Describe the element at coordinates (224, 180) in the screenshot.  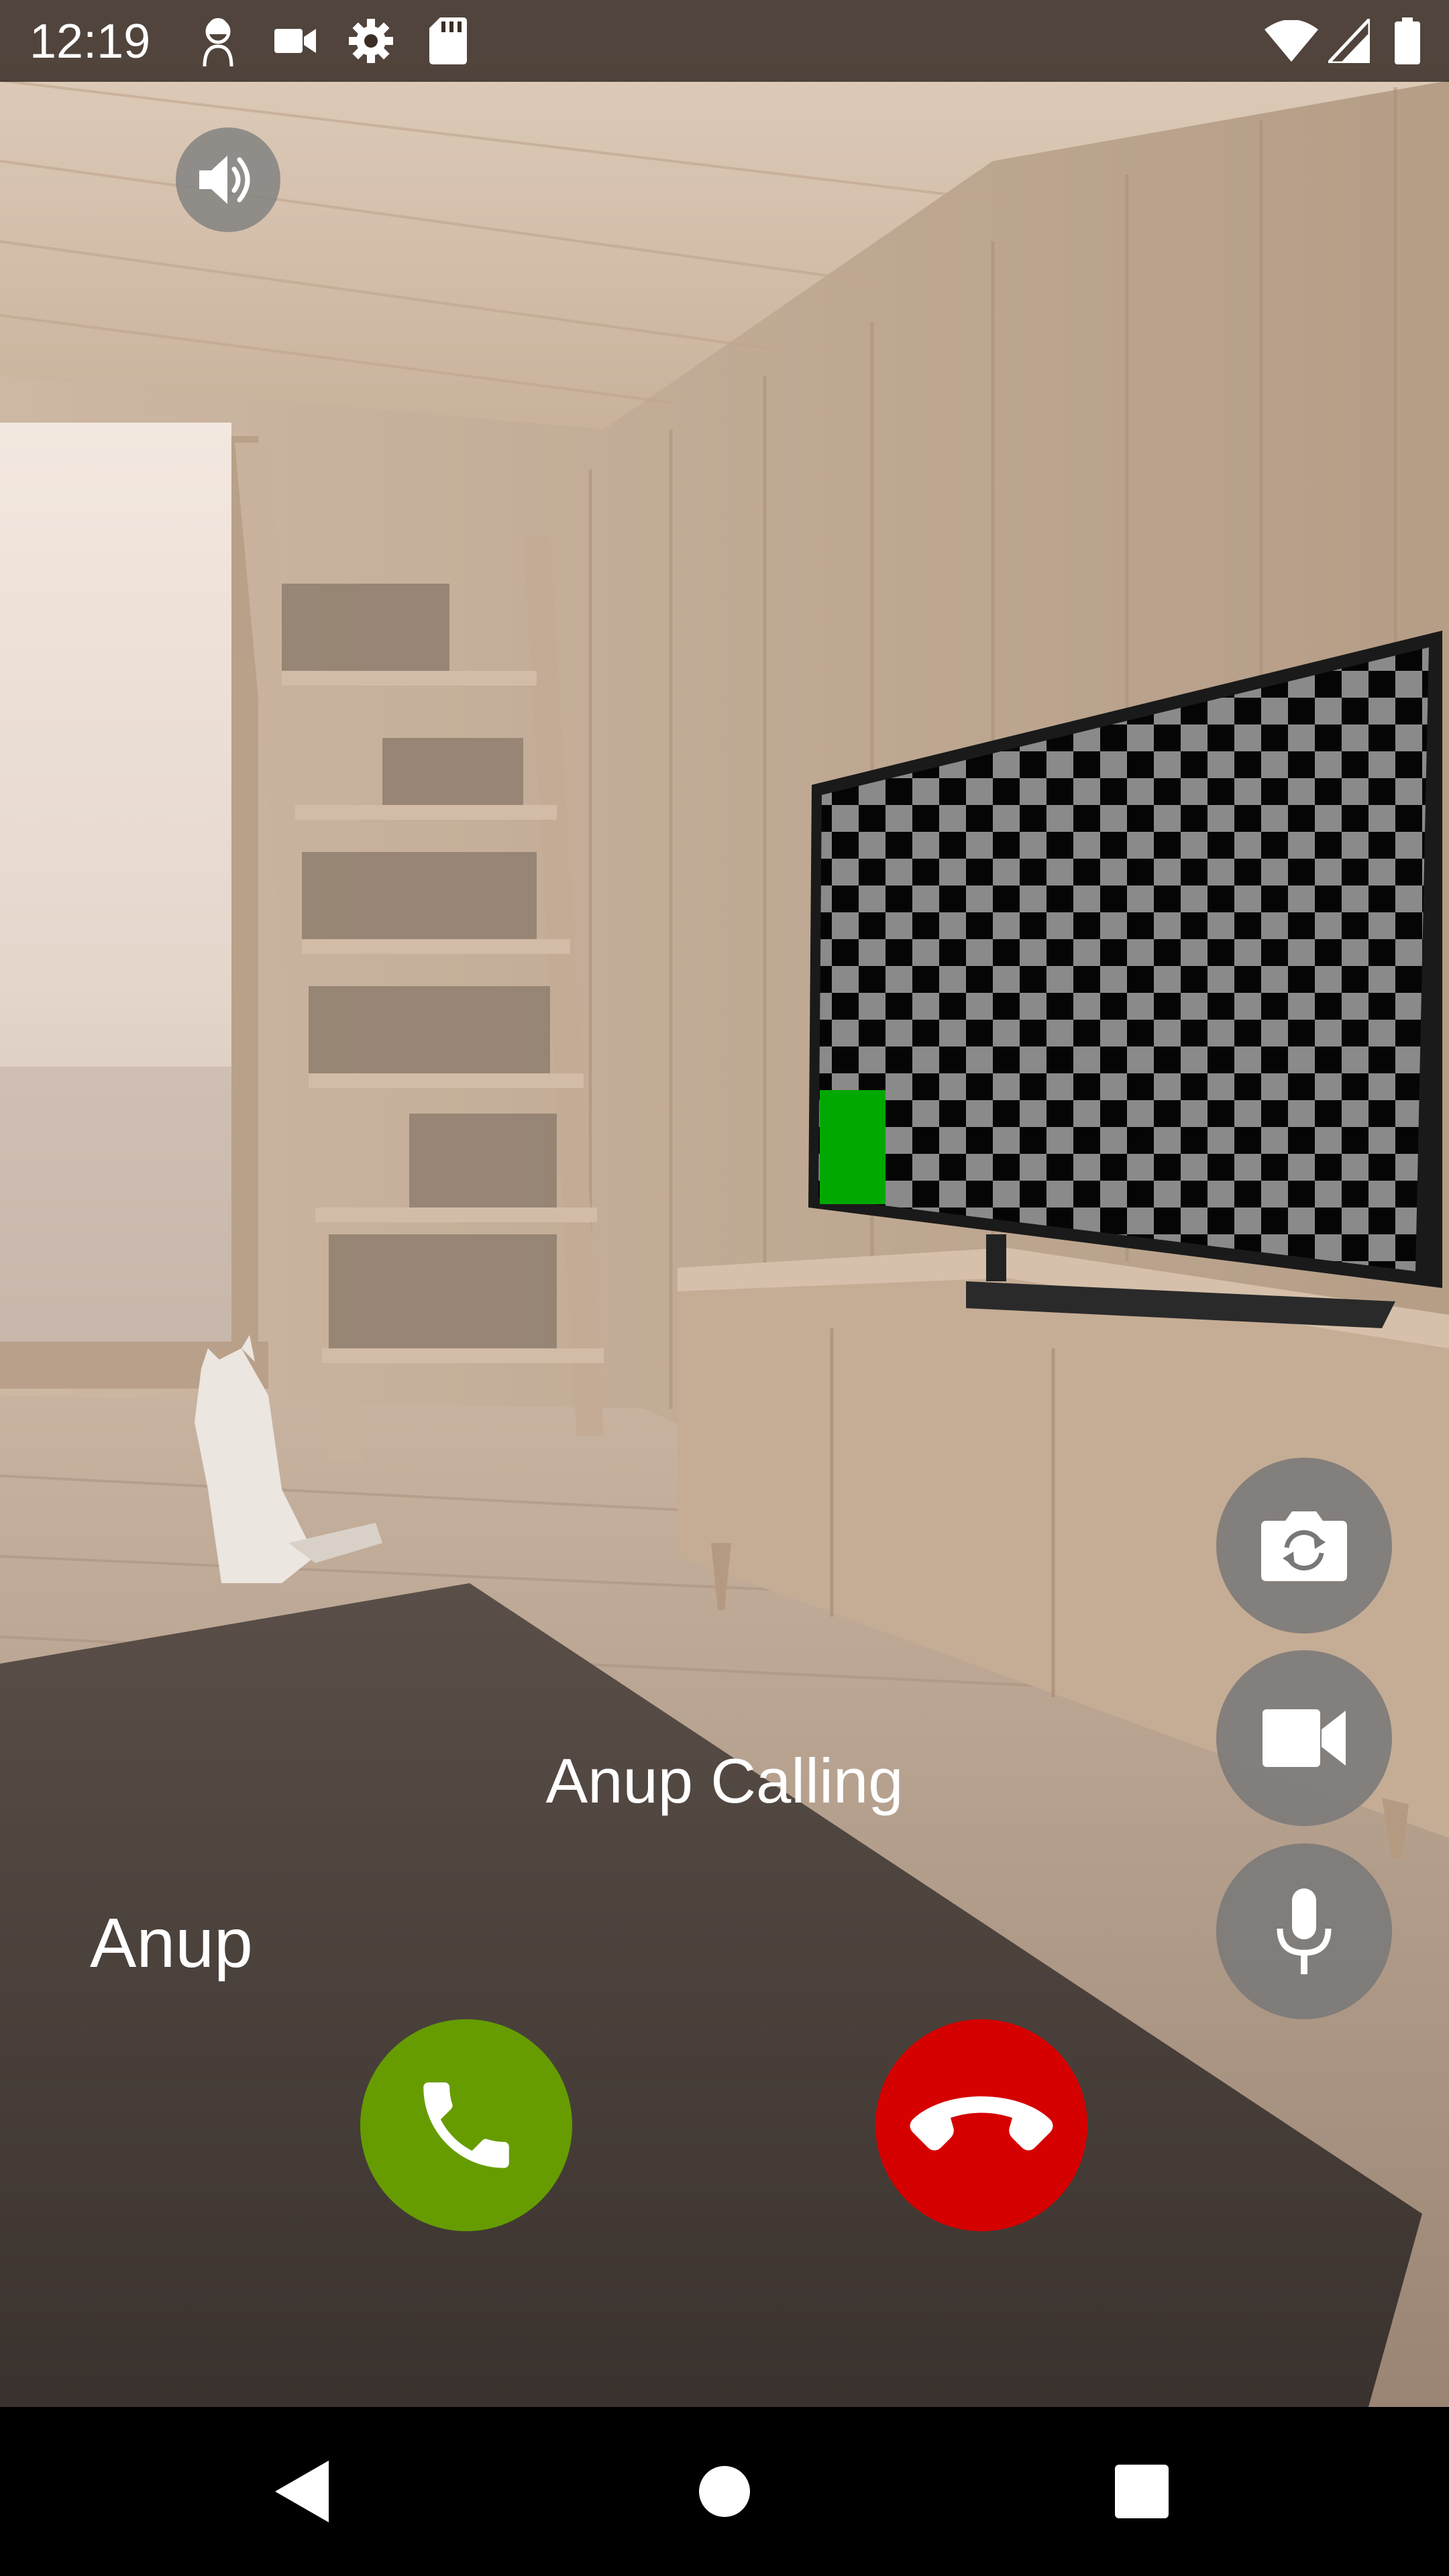
I see `speaker-icon` at that location.